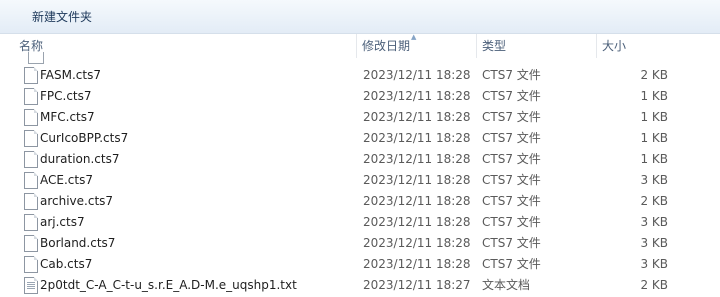 Image resolution: width=720 pixels, height=297 pixels. What do you see at coordinates (62, 222) in the screenshot?
I see `file-name: arj.cts7` at bounding box center [62, 222].